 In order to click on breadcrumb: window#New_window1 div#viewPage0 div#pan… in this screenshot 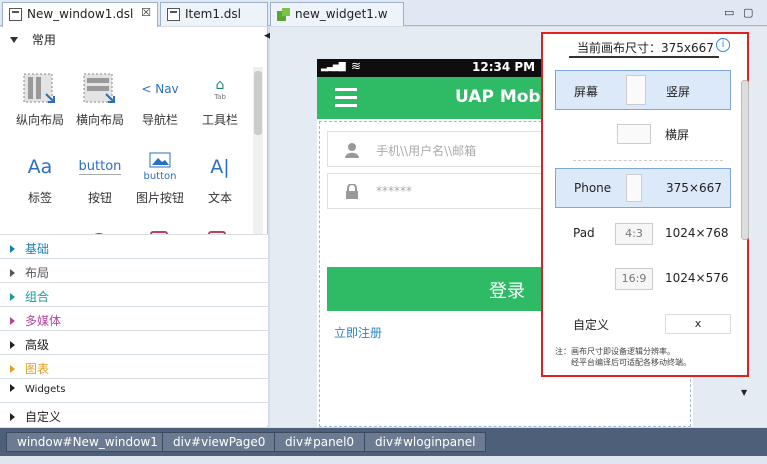, I will do `click(383, 442)`.